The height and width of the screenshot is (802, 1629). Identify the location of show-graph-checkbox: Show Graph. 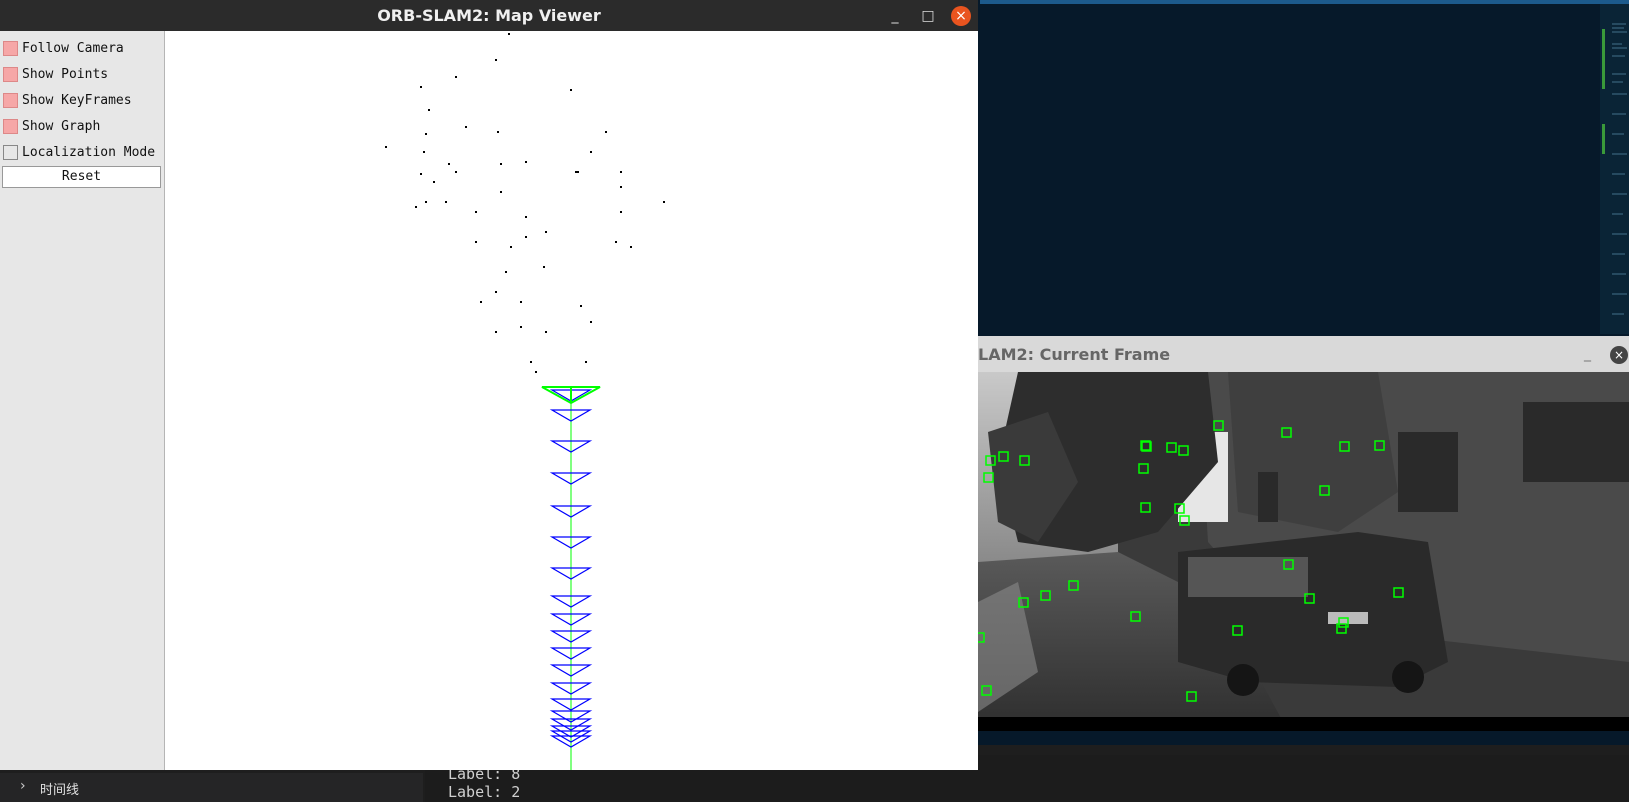
(51, 126).